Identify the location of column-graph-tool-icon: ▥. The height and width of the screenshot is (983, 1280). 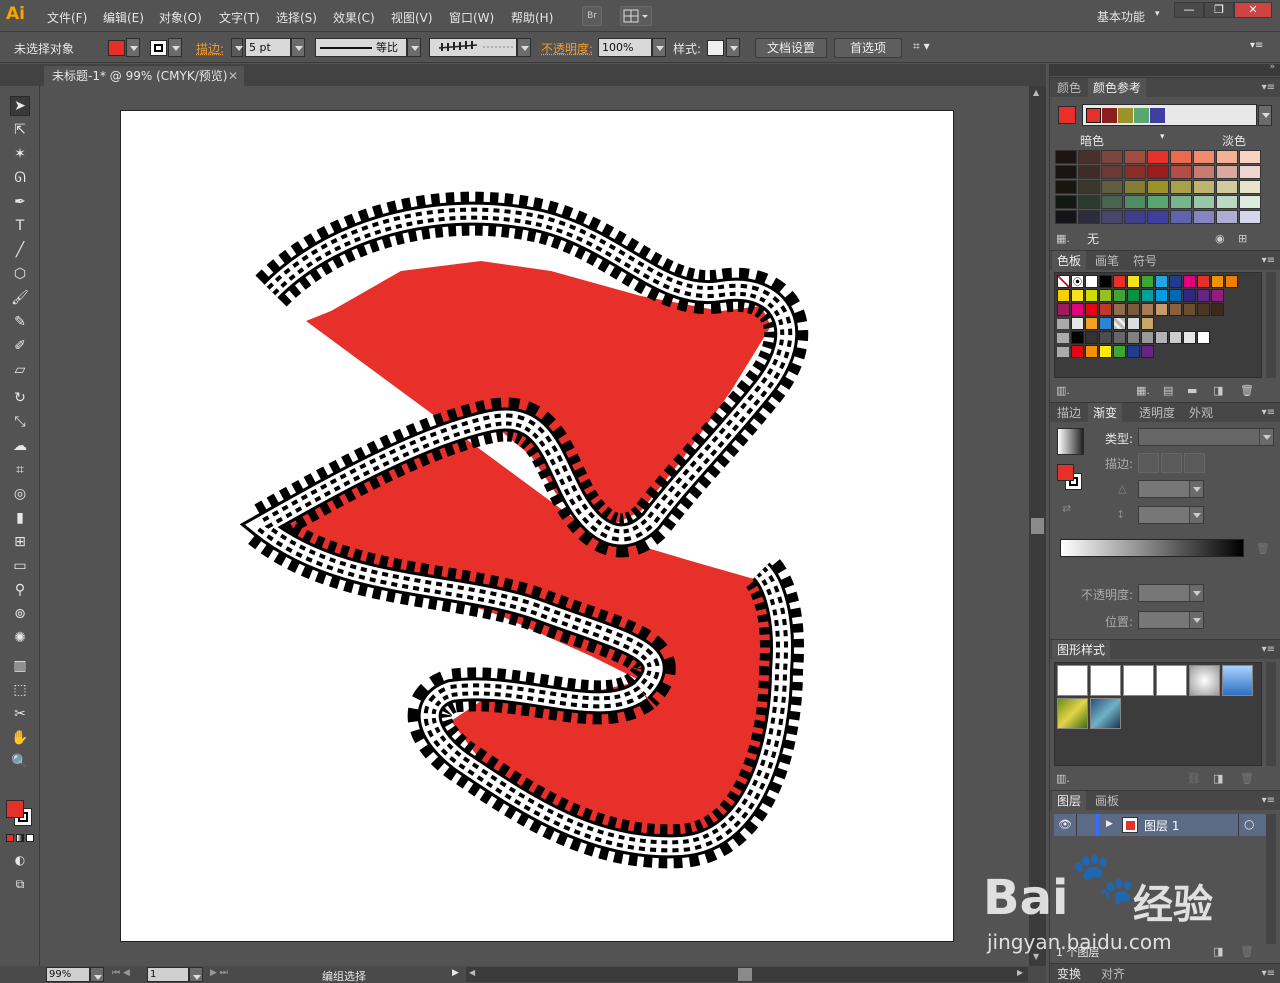
(20, 666).